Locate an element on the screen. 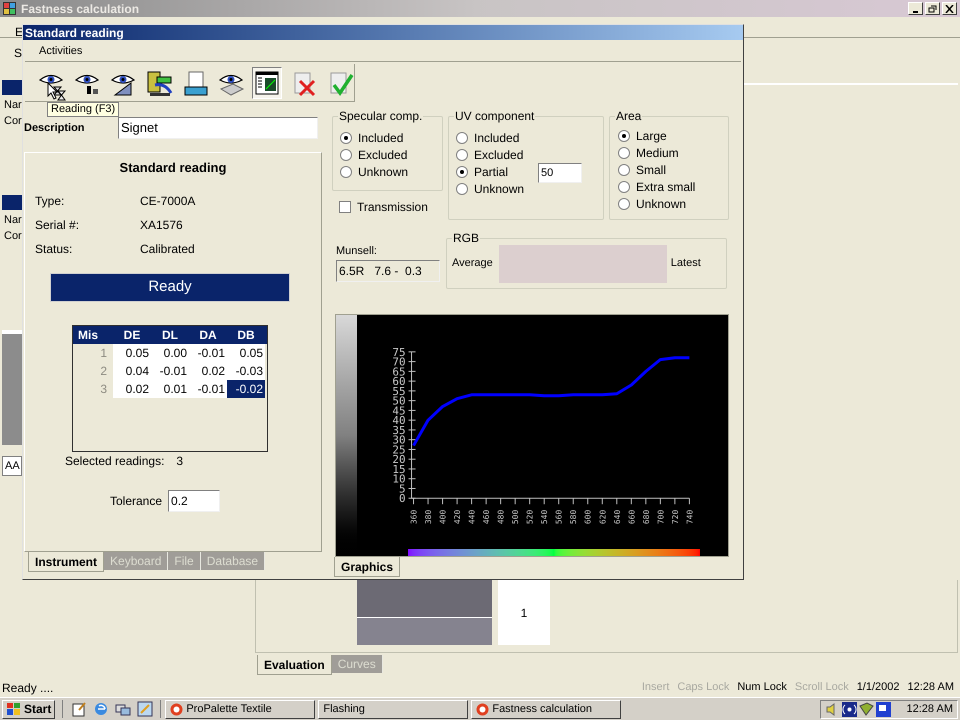 The image size is (960, 720). status-banner: Ready is located at coordinates (170, 287).